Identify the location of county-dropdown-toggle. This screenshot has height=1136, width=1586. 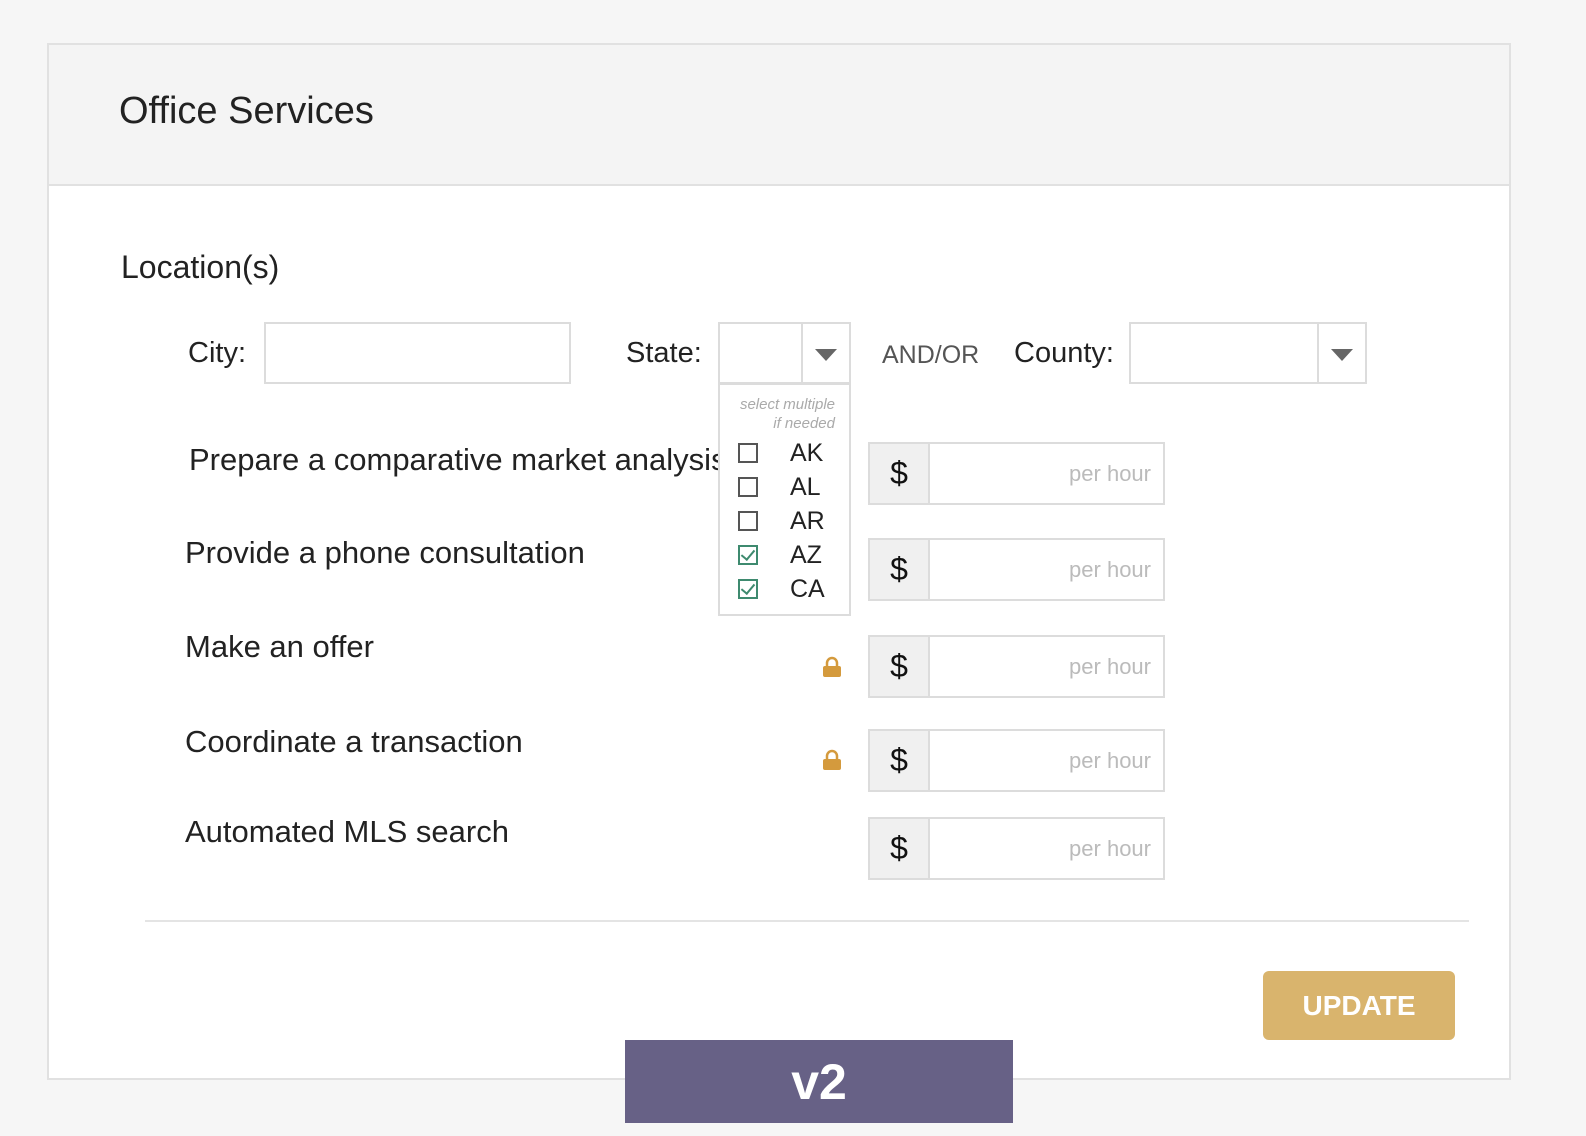
(1341, 353).